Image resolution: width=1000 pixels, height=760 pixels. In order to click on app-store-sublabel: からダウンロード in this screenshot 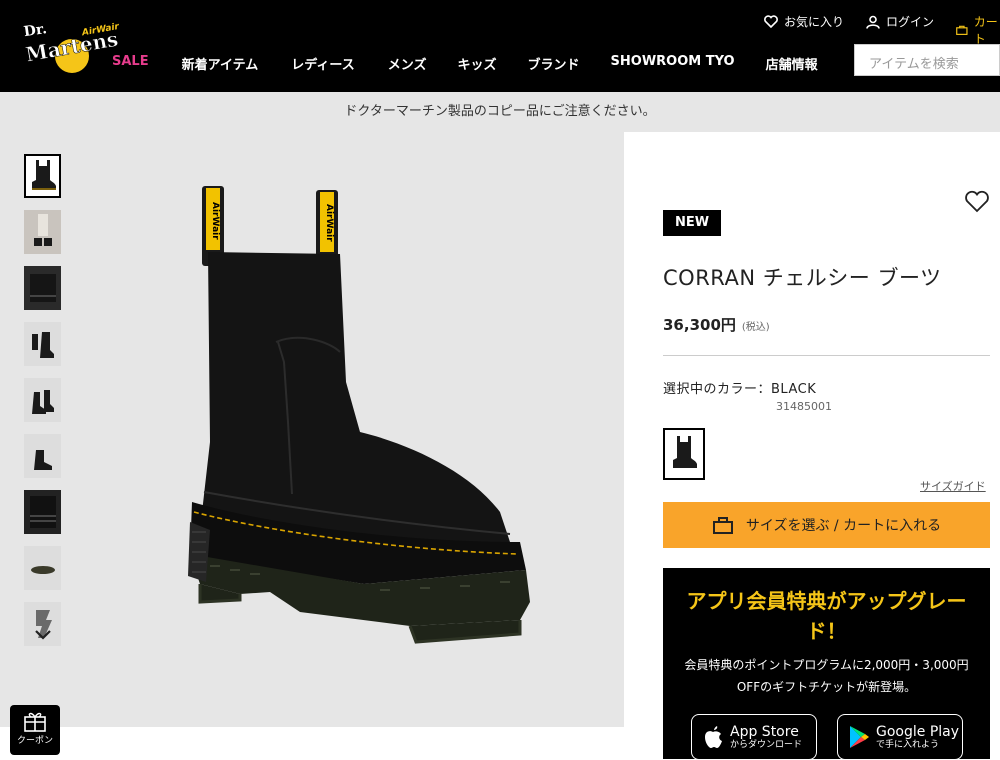, I will do `click(766, 744)`.